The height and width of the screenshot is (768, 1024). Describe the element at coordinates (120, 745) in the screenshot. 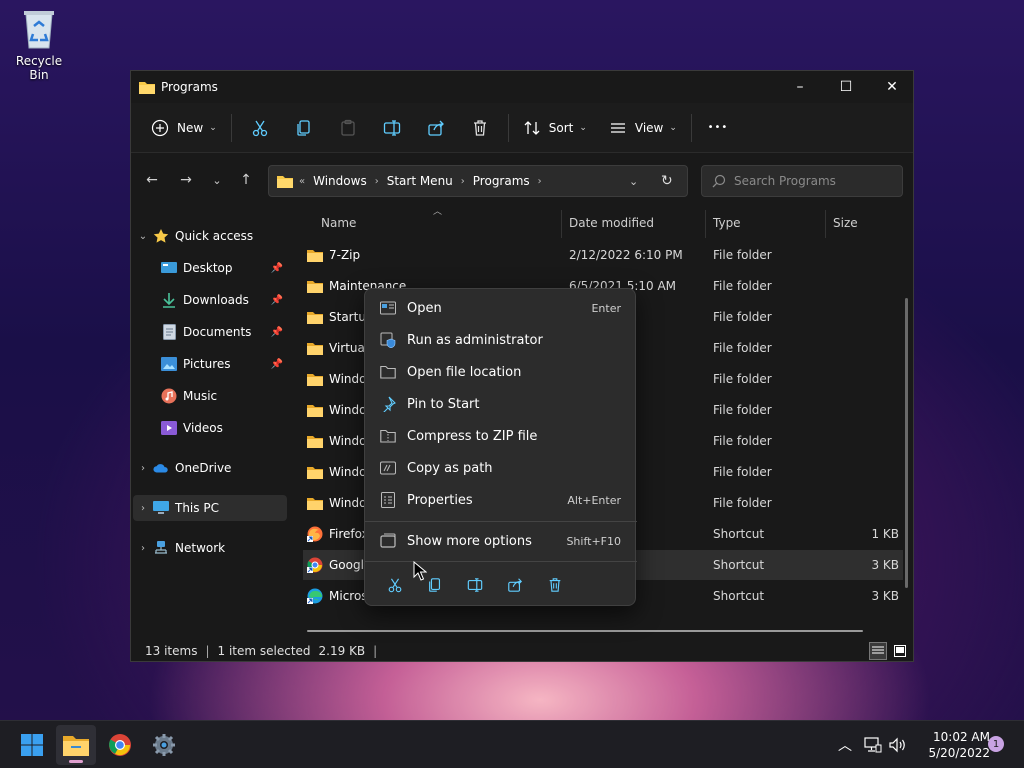

I see `taskbar-chrome` at that location.